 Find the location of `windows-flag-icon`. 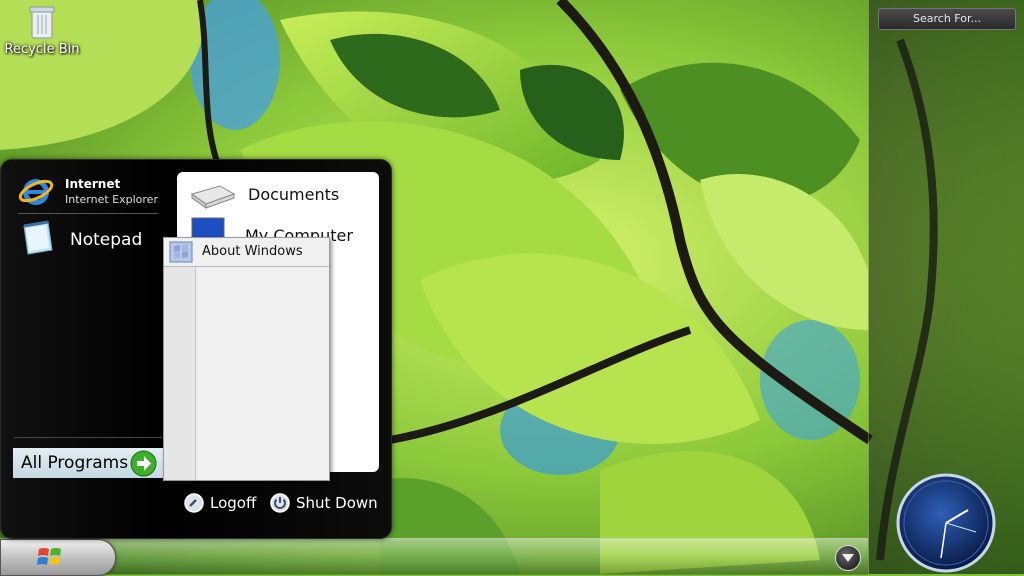

windows-flag-icon is located at coordinates (181, 252).